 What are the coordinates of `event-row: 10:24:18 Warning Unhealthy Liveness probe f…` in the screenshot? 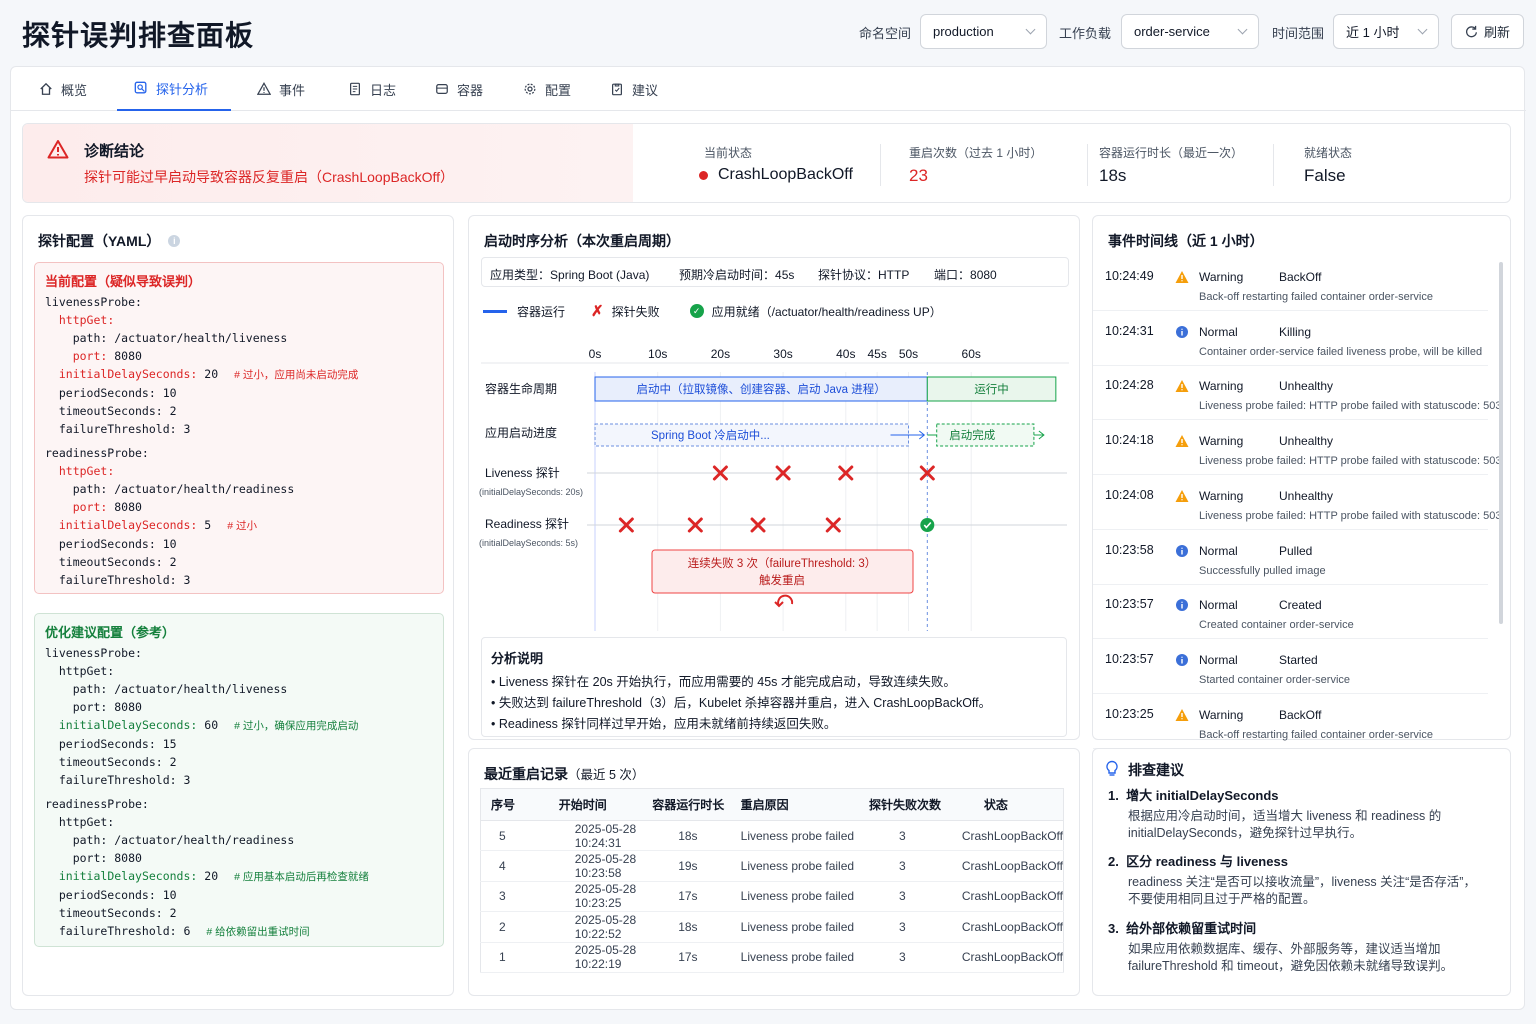 It's located at (1297, 448).